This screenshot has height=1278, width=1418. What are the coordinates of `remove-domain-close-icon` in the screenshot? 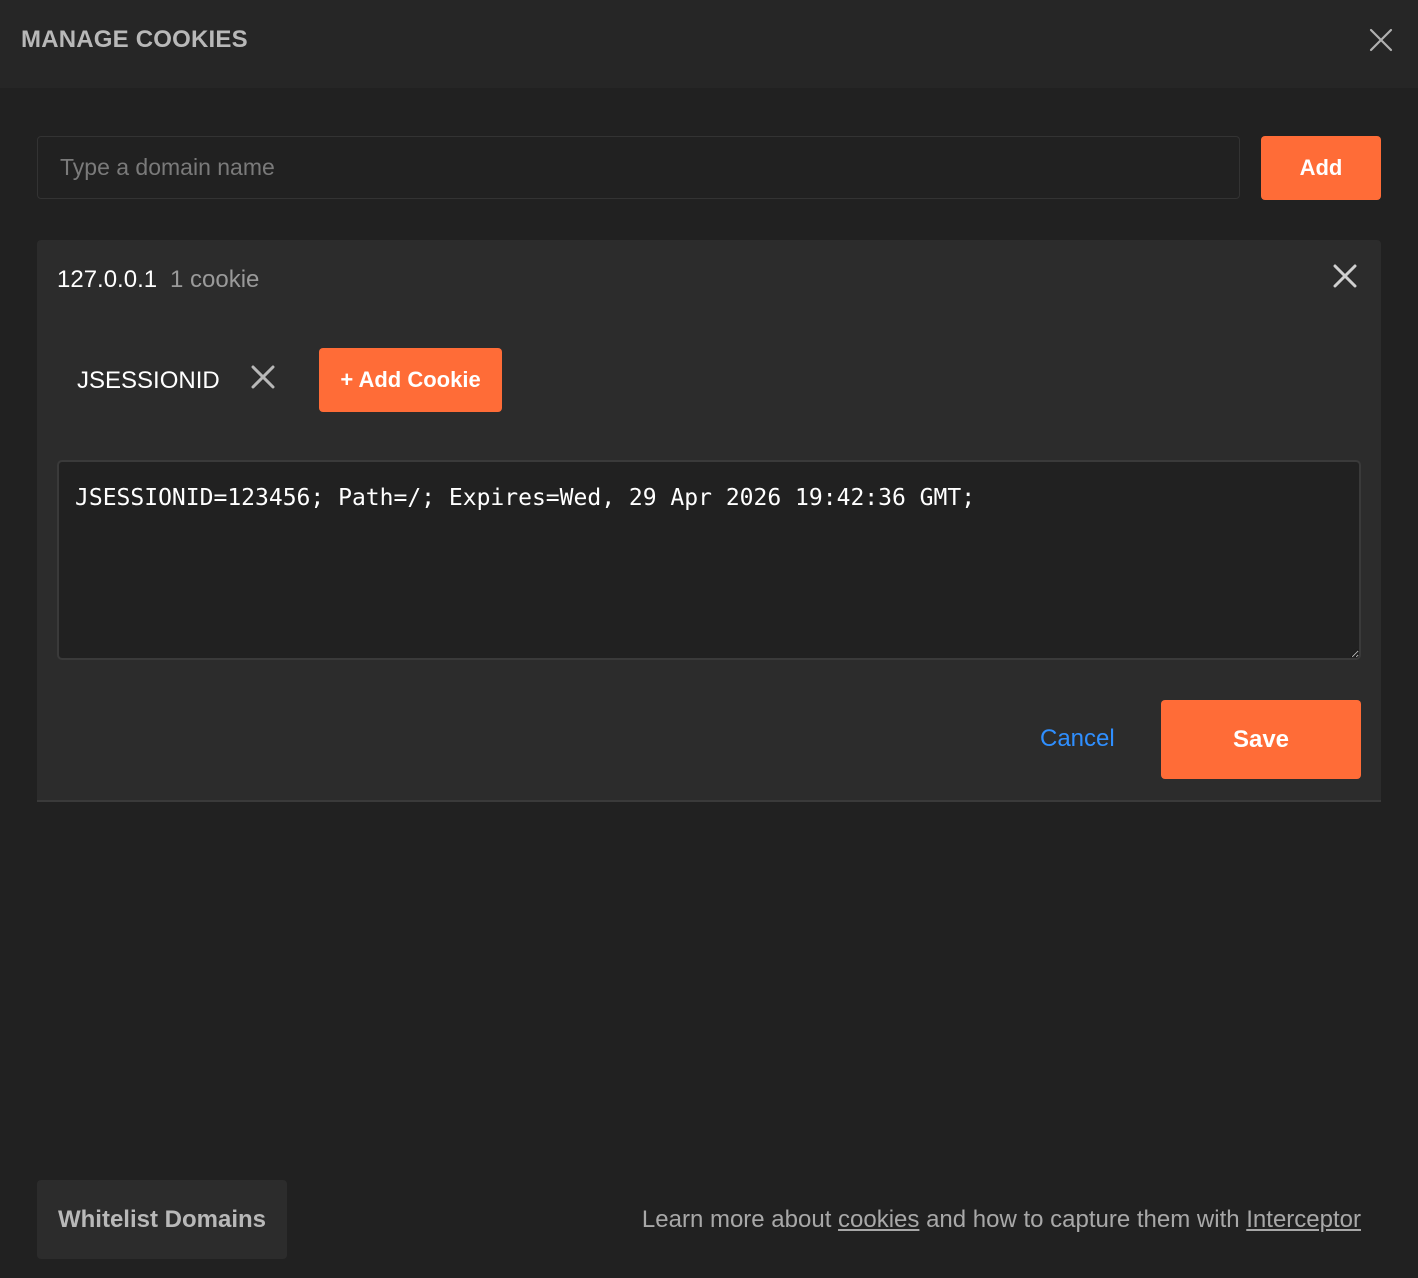 It's located at (1345, 276).